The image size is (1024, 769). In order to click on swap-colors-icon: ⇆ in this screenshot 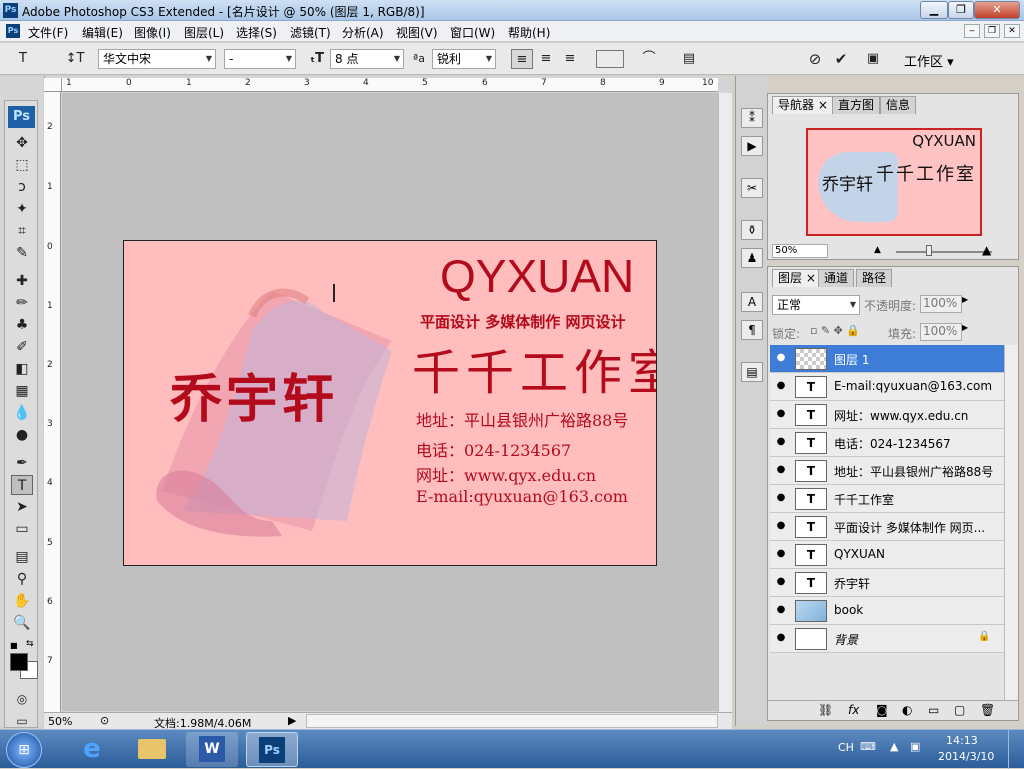, I will do `click(31, 644)`.